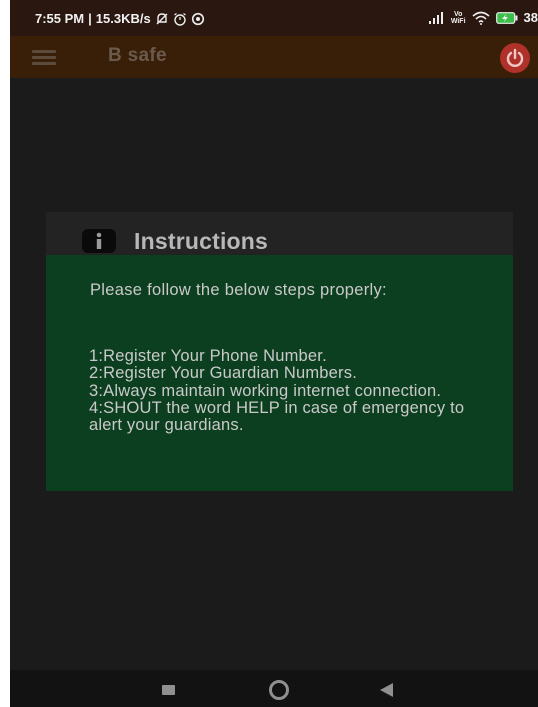 This screenshot has height=707, width=538. Describe the element at coordinates (60, 18) in the screenshot. I see `clock: 7:55 PM` at that location.